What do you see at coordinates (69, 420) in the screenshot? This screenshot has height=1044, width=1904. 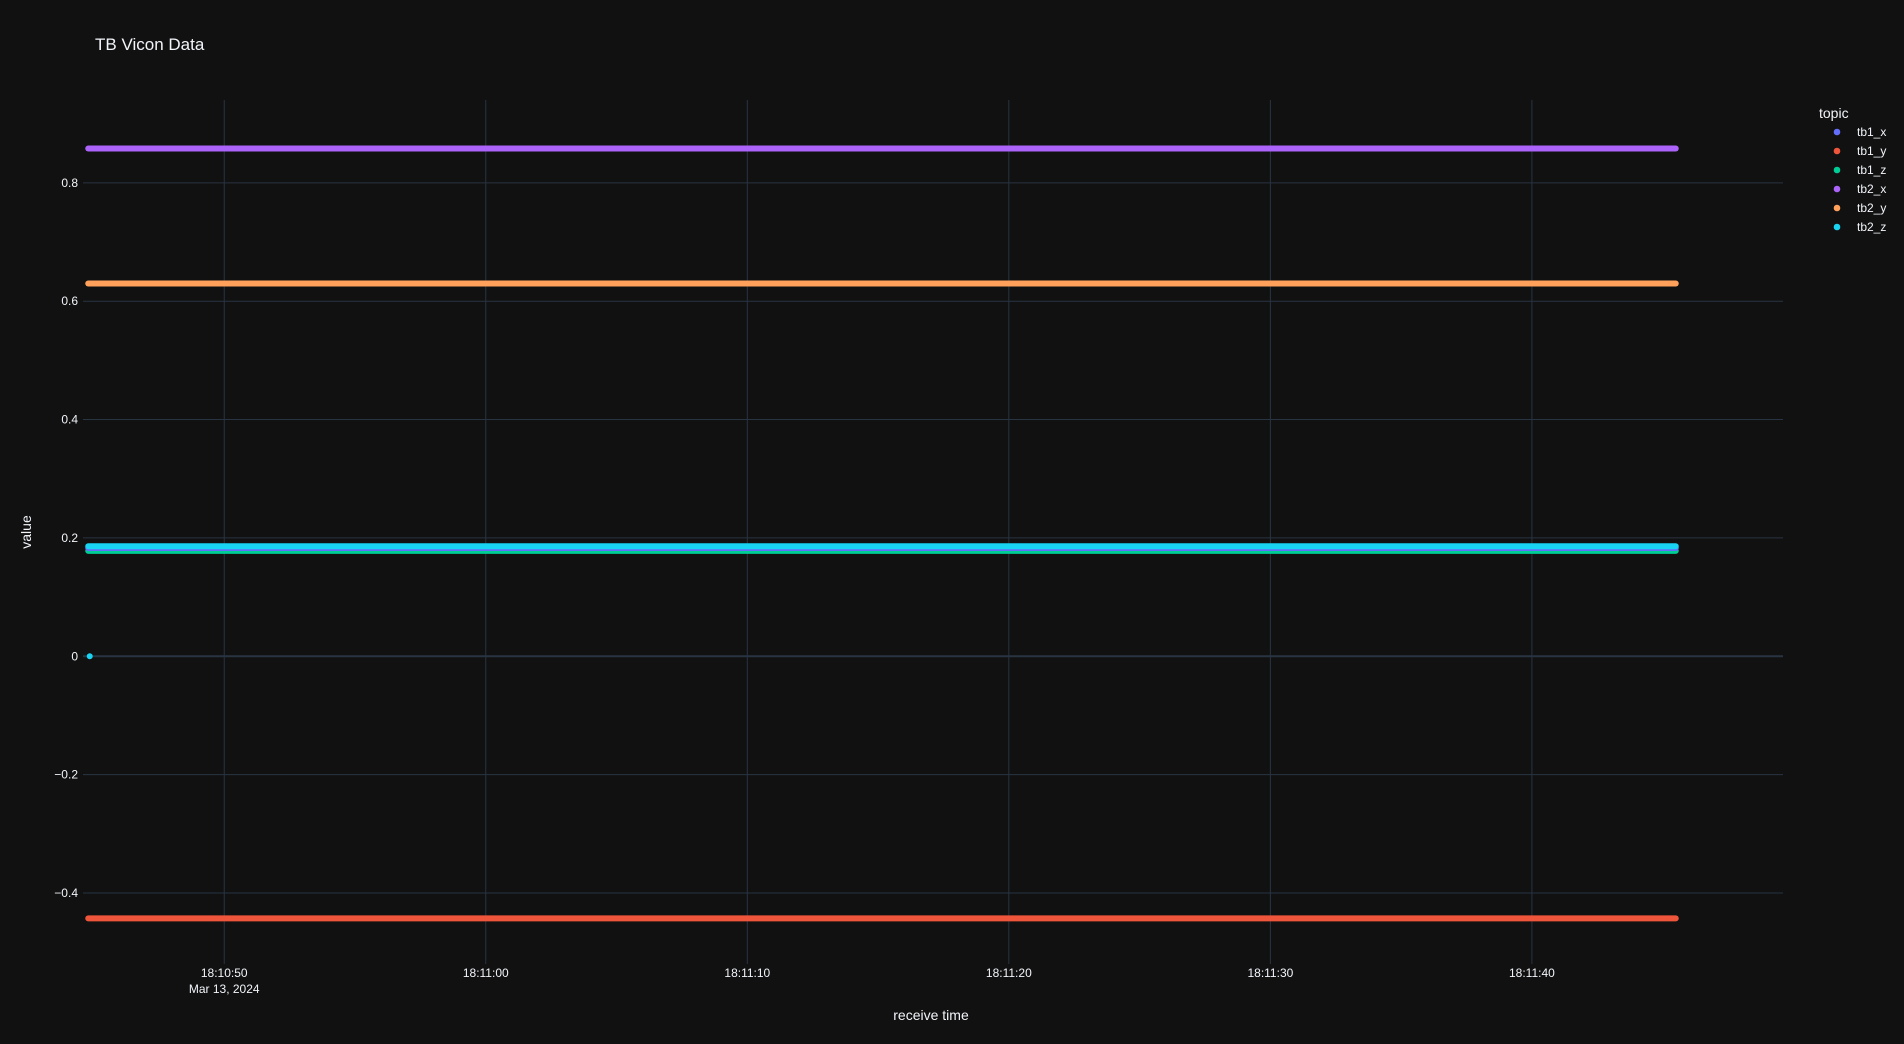 I see `y-tick-label: 0.4` at bounding box center [69, 420].